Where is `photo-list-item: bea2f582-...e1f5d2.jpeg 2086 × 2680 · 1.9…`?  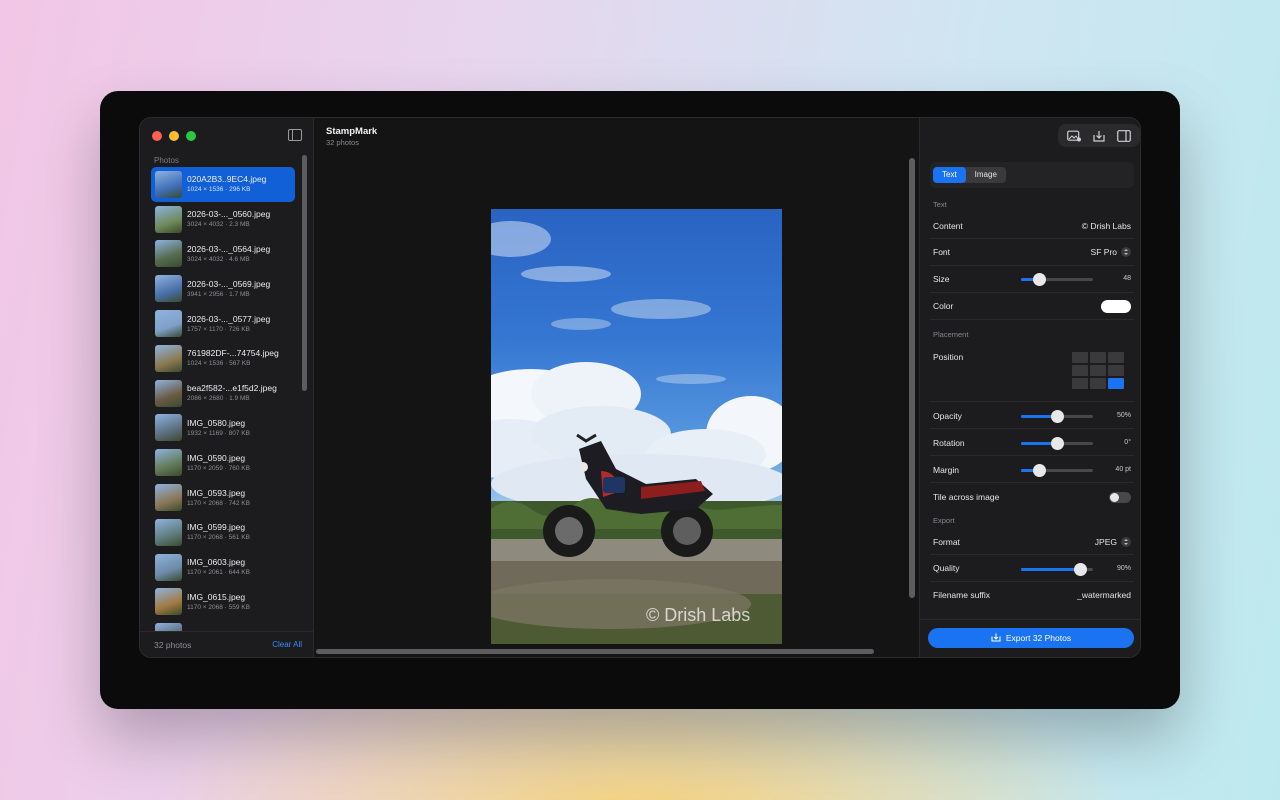
photo-list-item: bea2f582-...e1f5d2.jpeg 2086 × 2680 · 1.9… is located at coordinates (223, 393).